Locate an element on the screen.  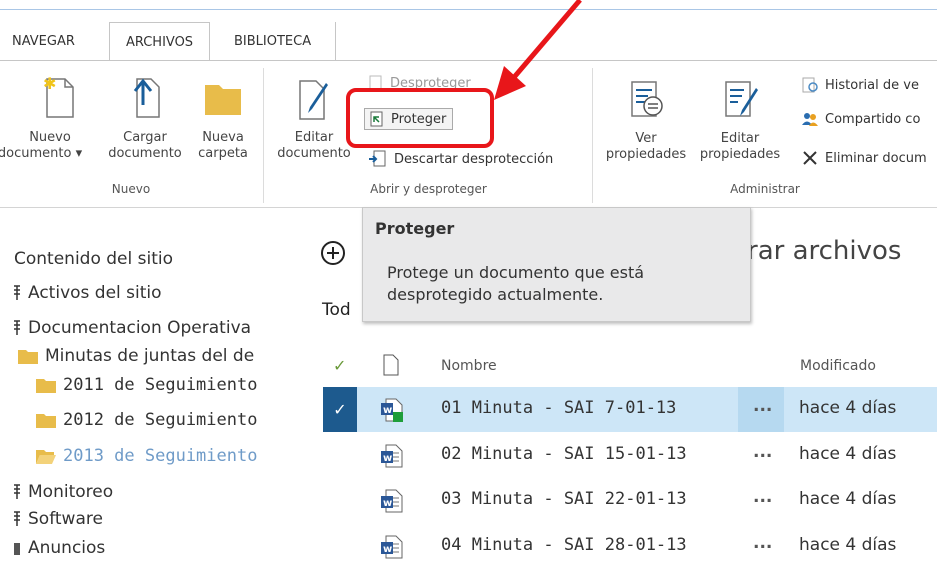
shared-with-button: Compartido co is located at coordinates (860, 119).